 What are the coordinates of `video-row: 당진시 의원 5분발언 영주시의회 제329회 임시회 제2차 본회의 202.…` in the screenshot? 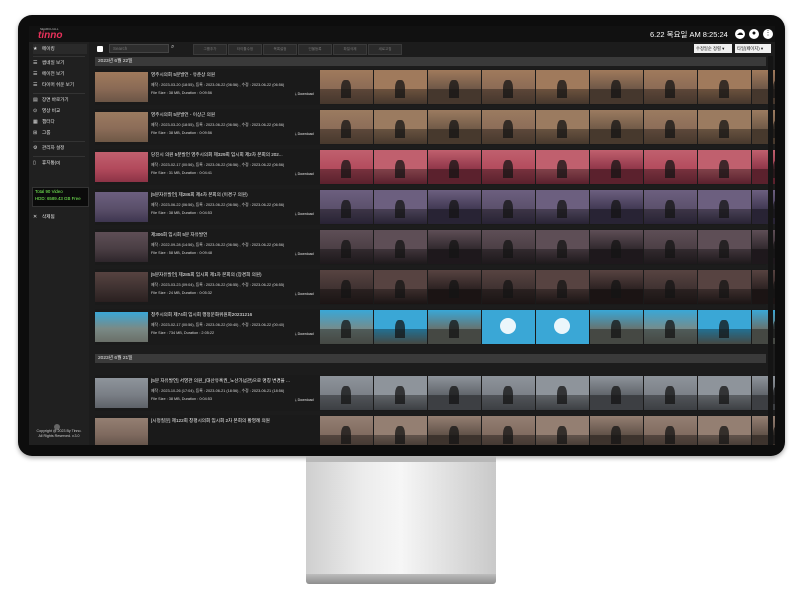 It's located at (435, 167).